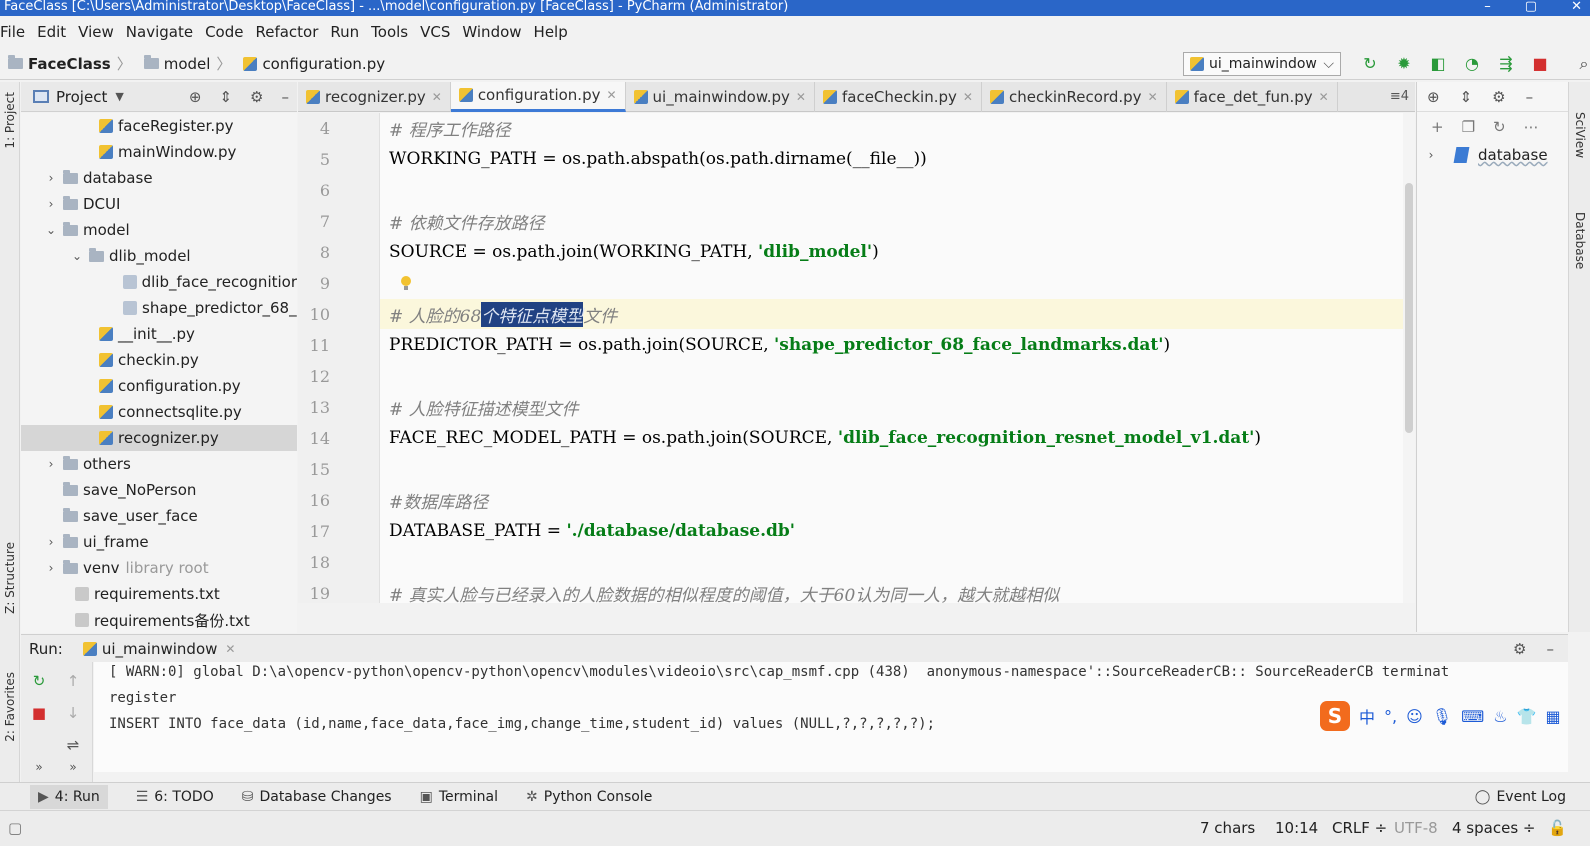  I want to click on menu-edit: Edit, so click(51, 32).